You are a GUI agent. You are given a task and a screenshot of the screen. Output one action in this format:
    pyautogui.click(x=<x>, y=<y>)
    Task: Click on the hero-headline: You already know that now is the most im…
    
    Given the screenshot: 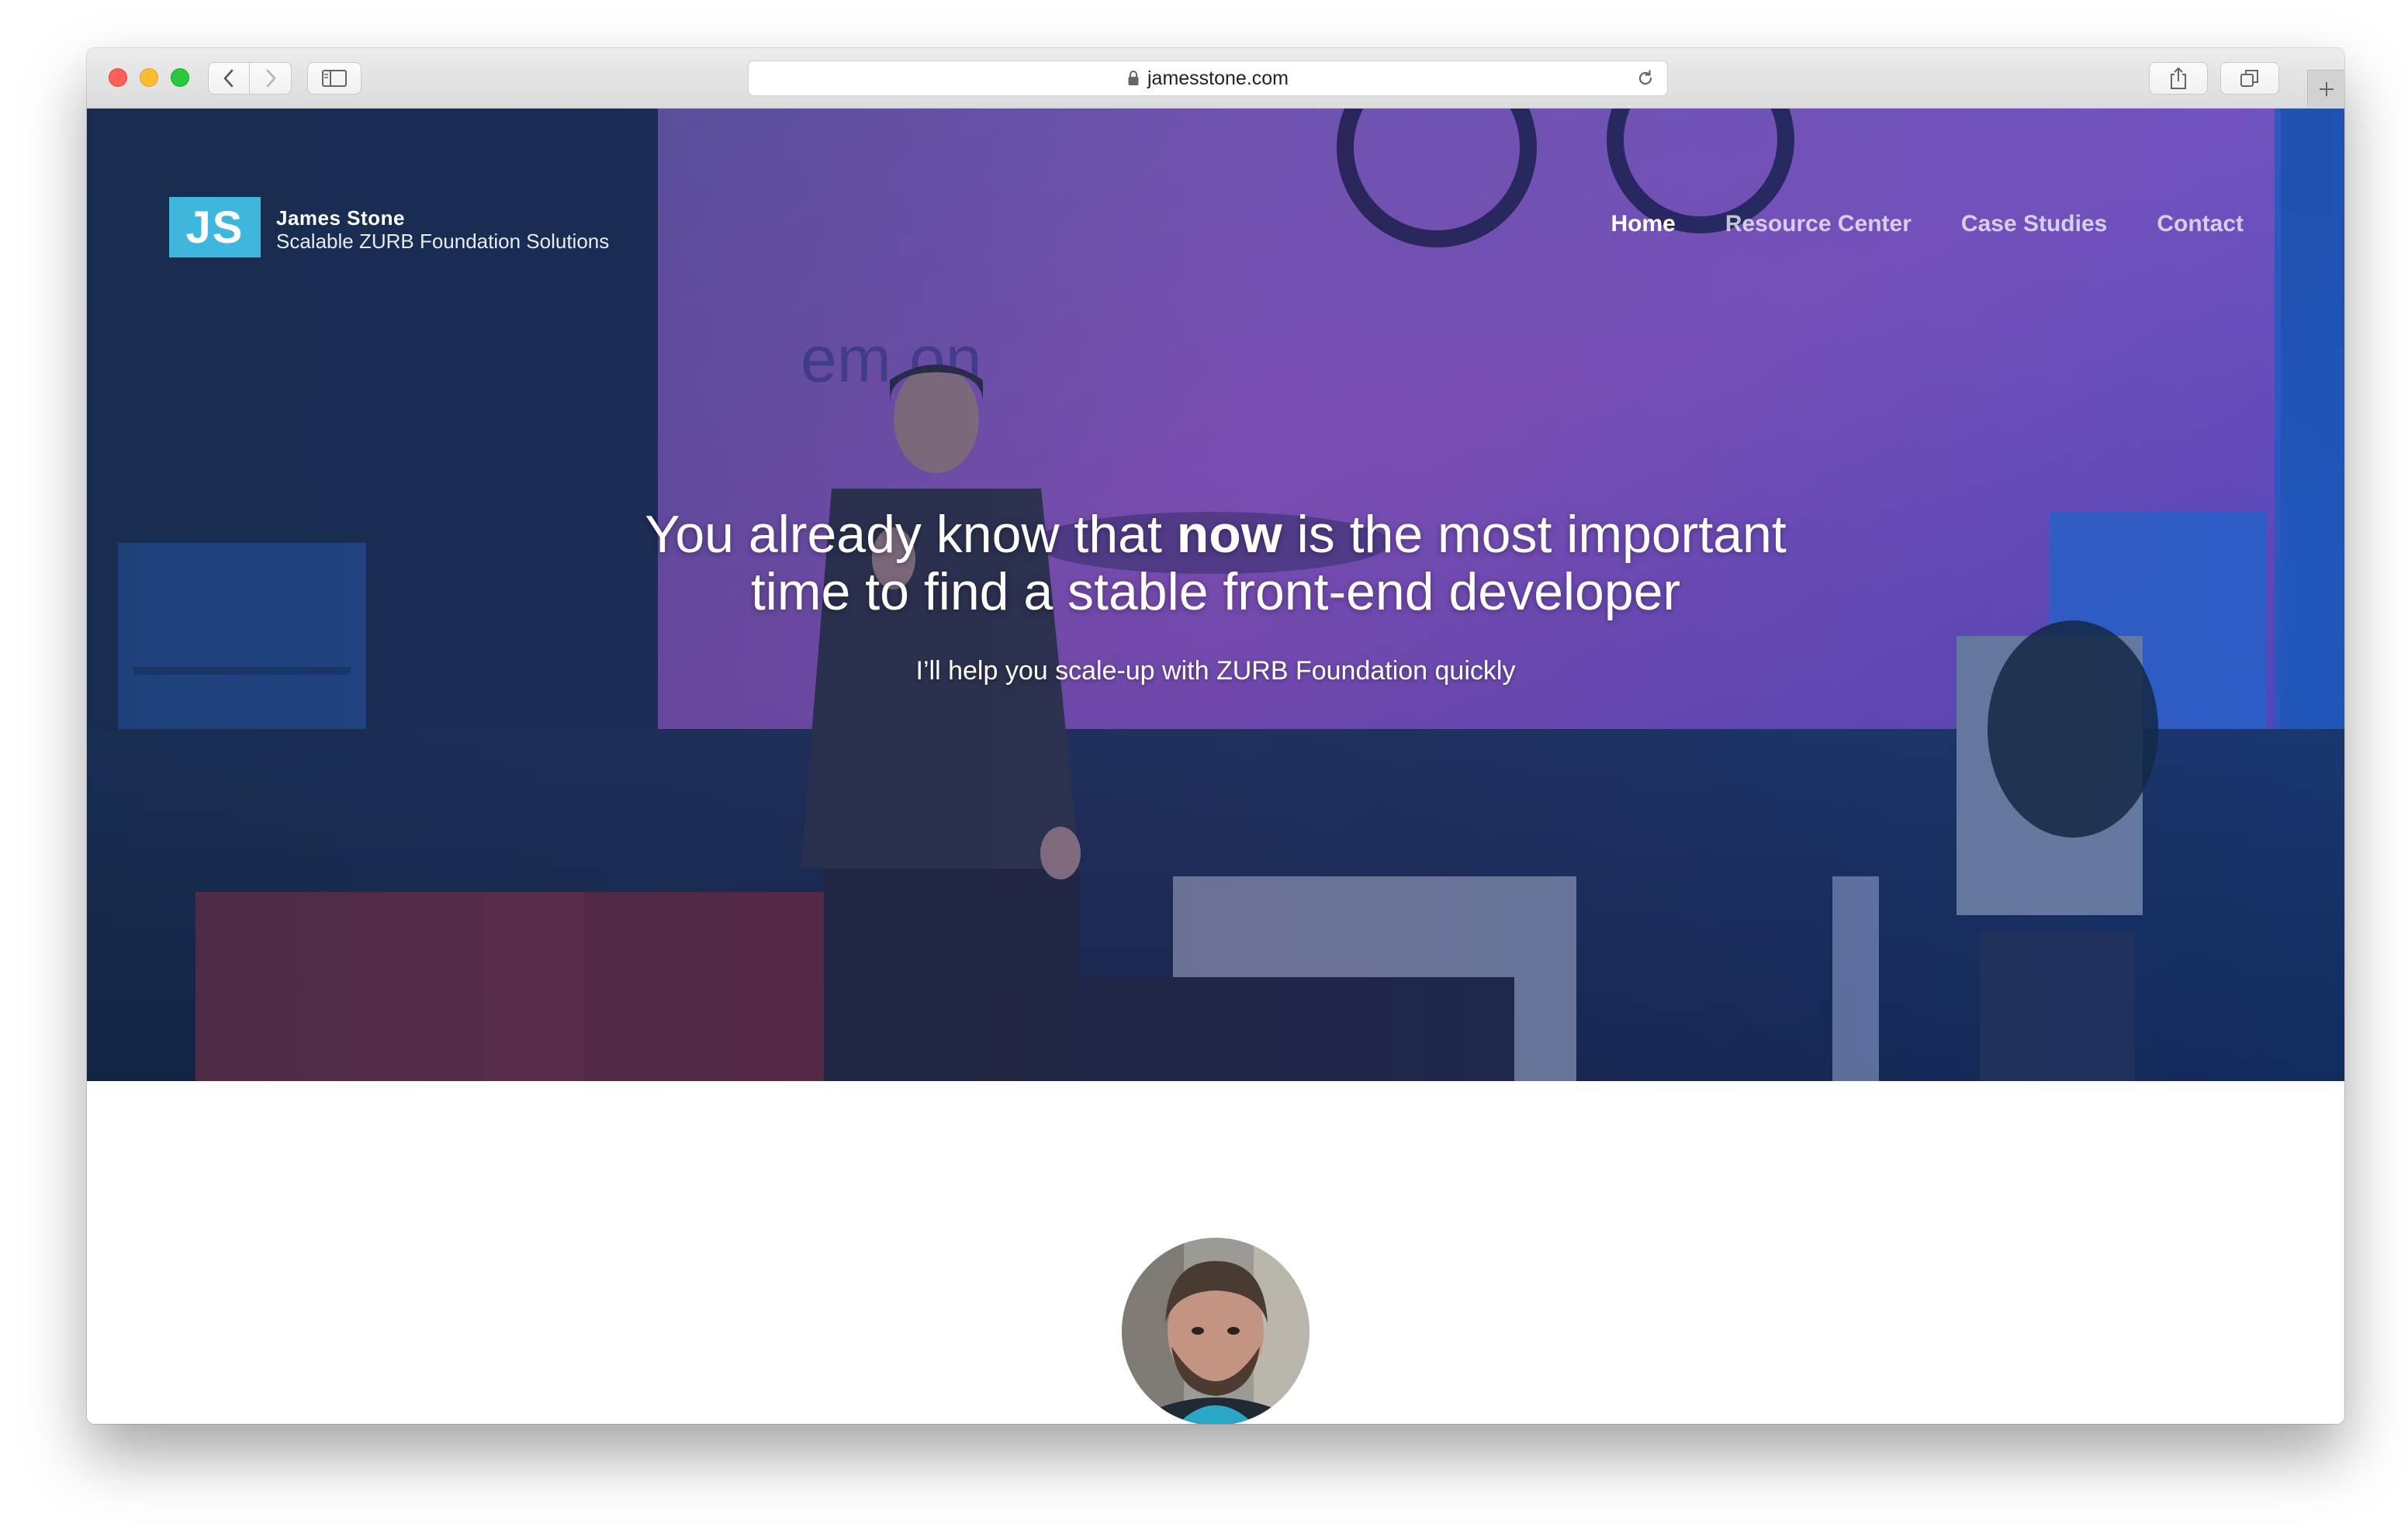 What is the action you would take?
    pyautogui.click(x=1215, y=563)
    